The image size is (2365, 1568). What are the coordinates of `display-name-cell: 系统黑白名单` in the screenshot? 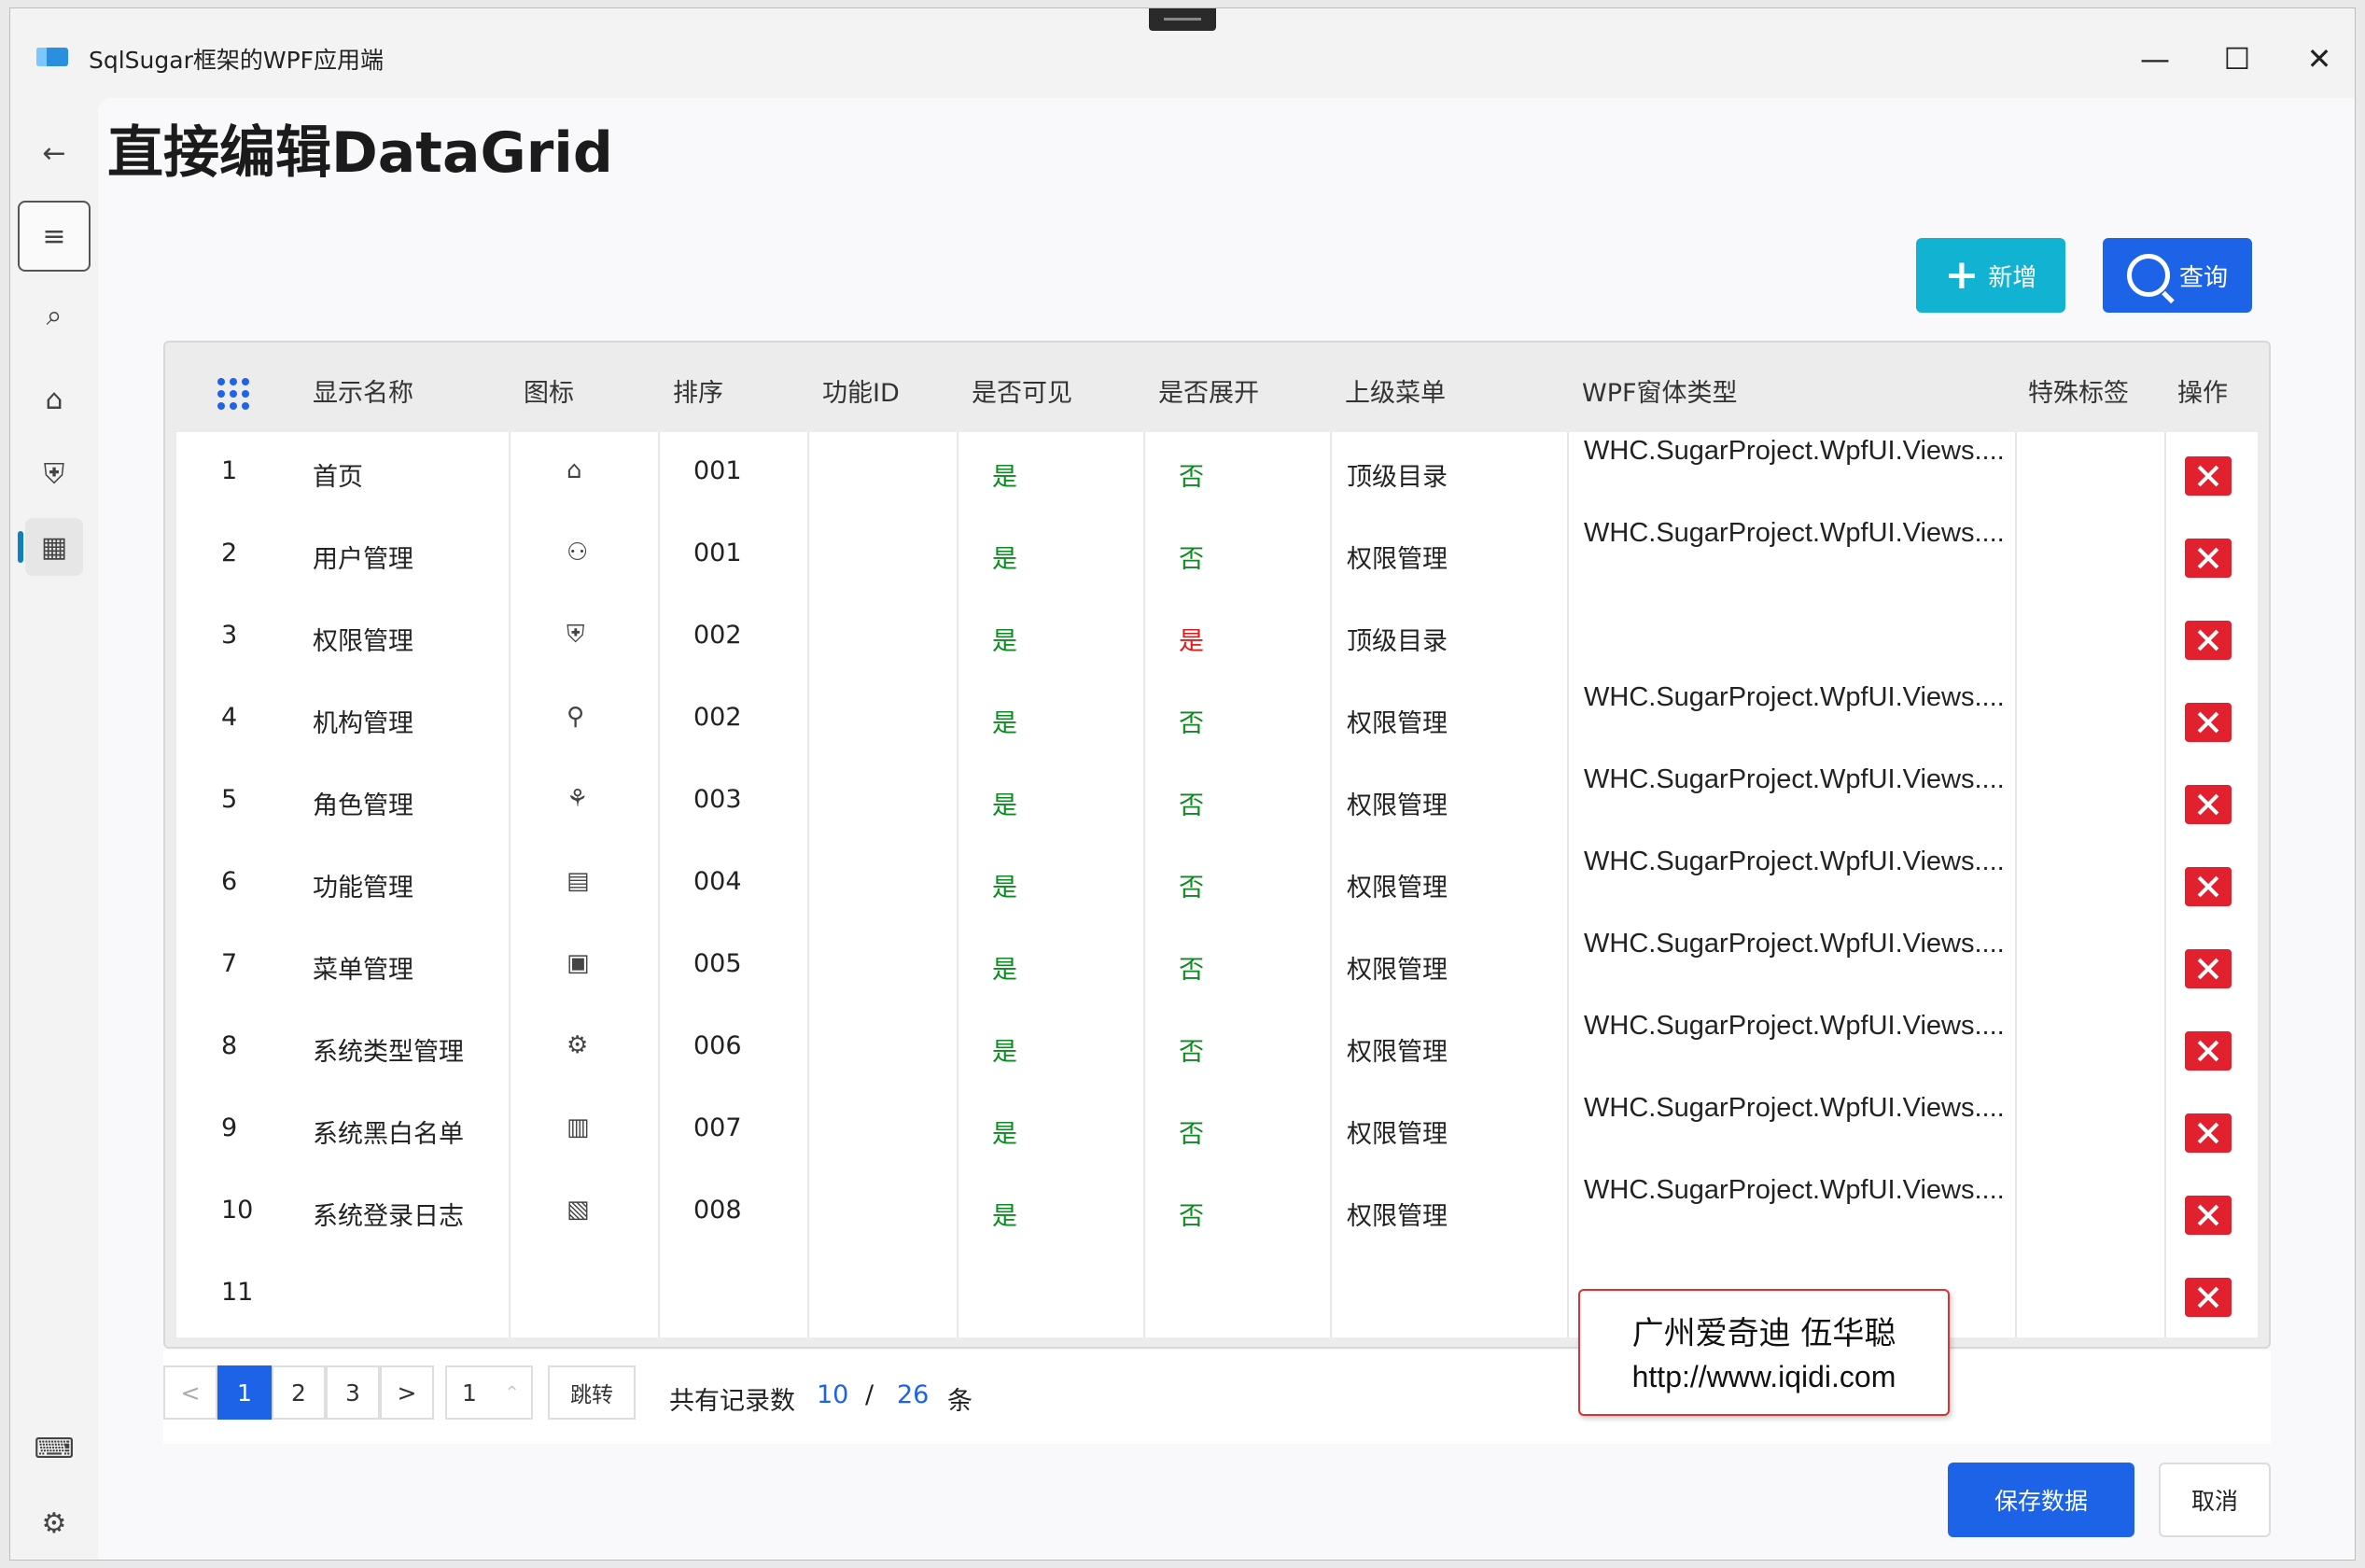 It's located at (388, 1131).